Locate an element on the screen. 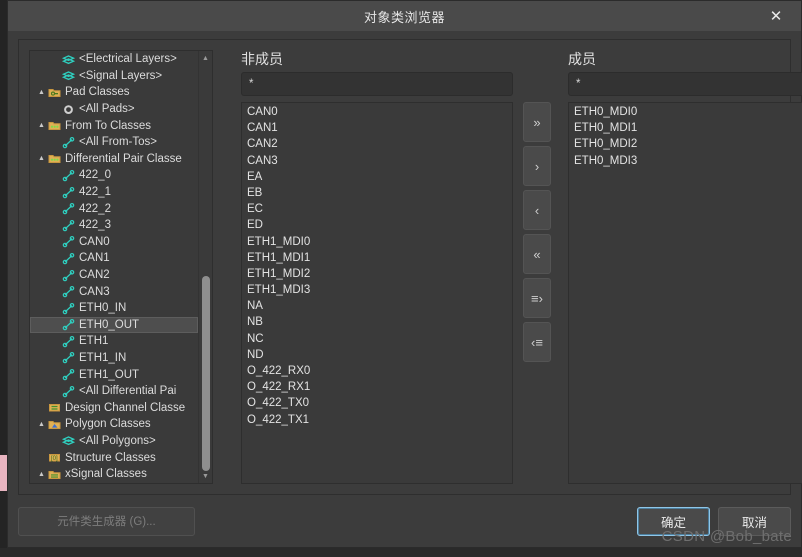  tree-item-label: CAN3 is located at coordinates (94, 291).